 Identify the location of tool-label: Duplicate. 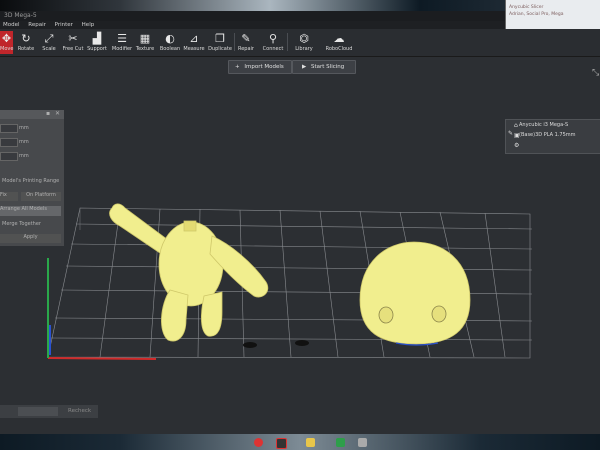
(220, 49).